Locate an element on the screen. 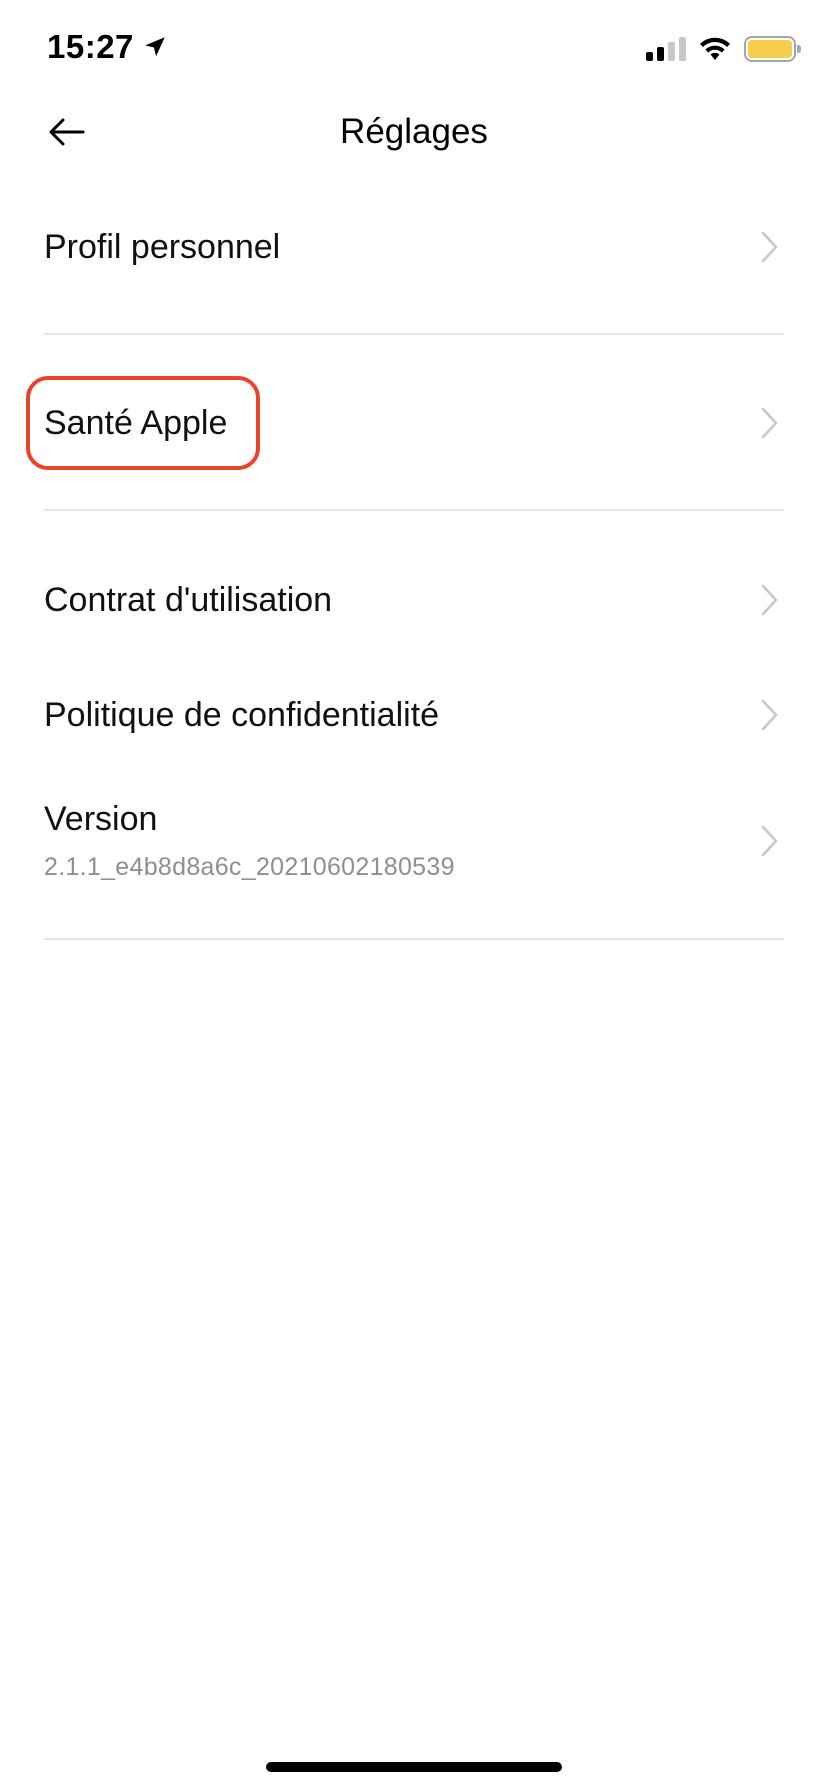  cellular-signal-icon is located at coordinates (666, 49).